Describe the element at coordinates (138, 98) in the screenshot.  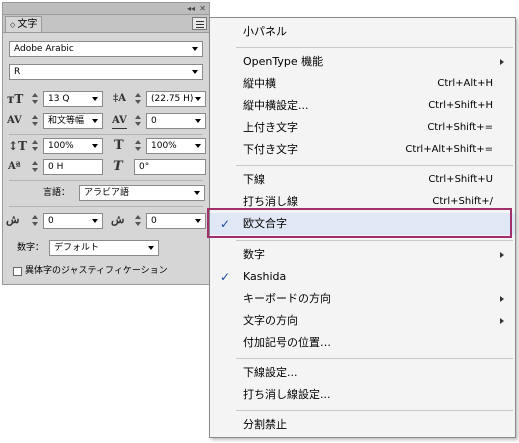
I see `leading-stepper` at that location.